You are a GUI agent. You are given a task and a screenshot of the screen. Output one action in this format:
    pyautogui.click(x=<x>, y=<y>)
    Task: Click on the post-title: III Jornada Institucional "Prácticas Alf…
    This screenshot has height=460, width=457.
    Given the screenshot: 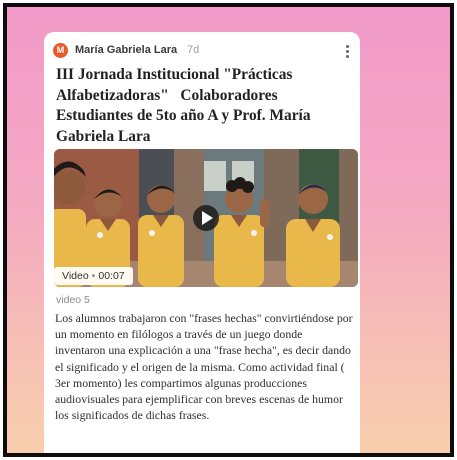 What is the action you would take?
    pyautogui.click(x=185, y=105)
    